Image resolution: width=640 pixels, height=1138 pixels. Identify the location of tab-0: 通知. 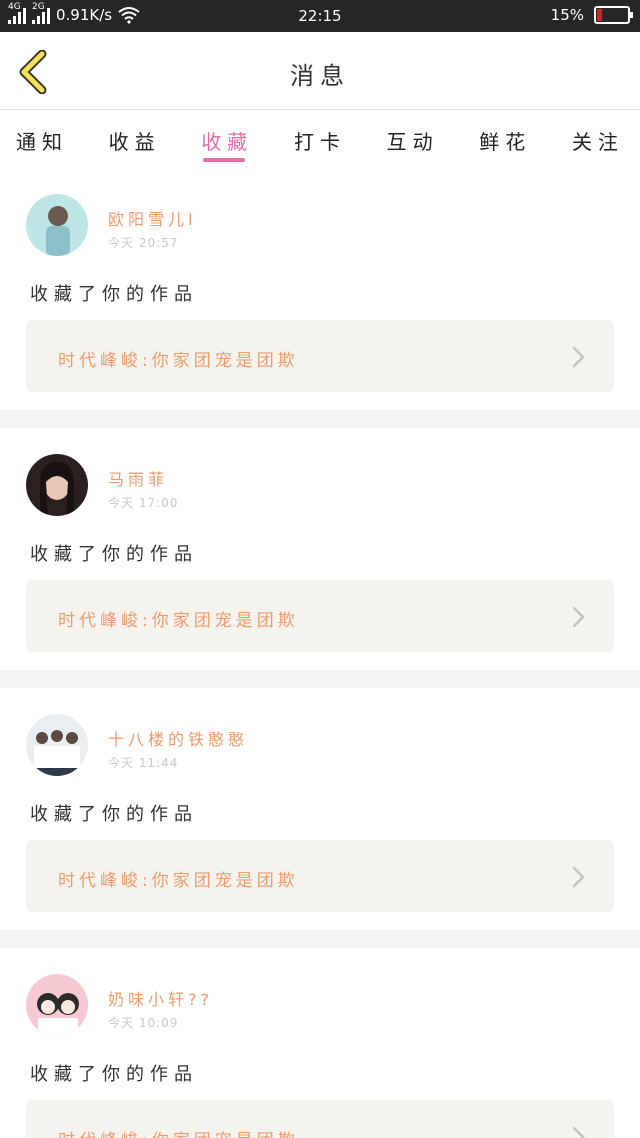
(42, 139).